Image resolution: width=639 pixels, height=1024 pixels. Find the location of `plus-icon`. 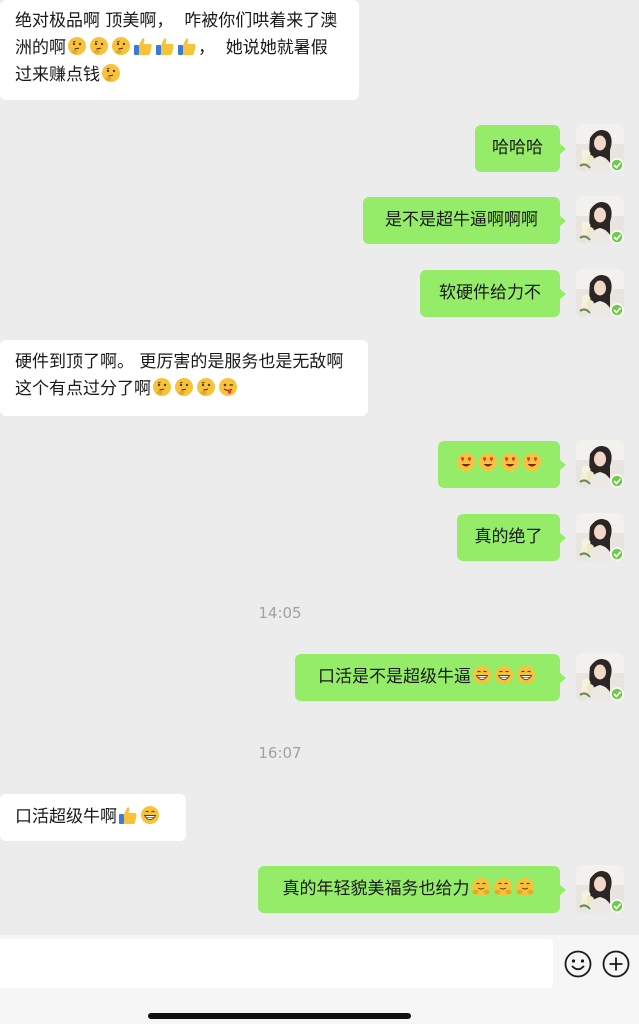

plus-icon is located at coordinates (616, 964).